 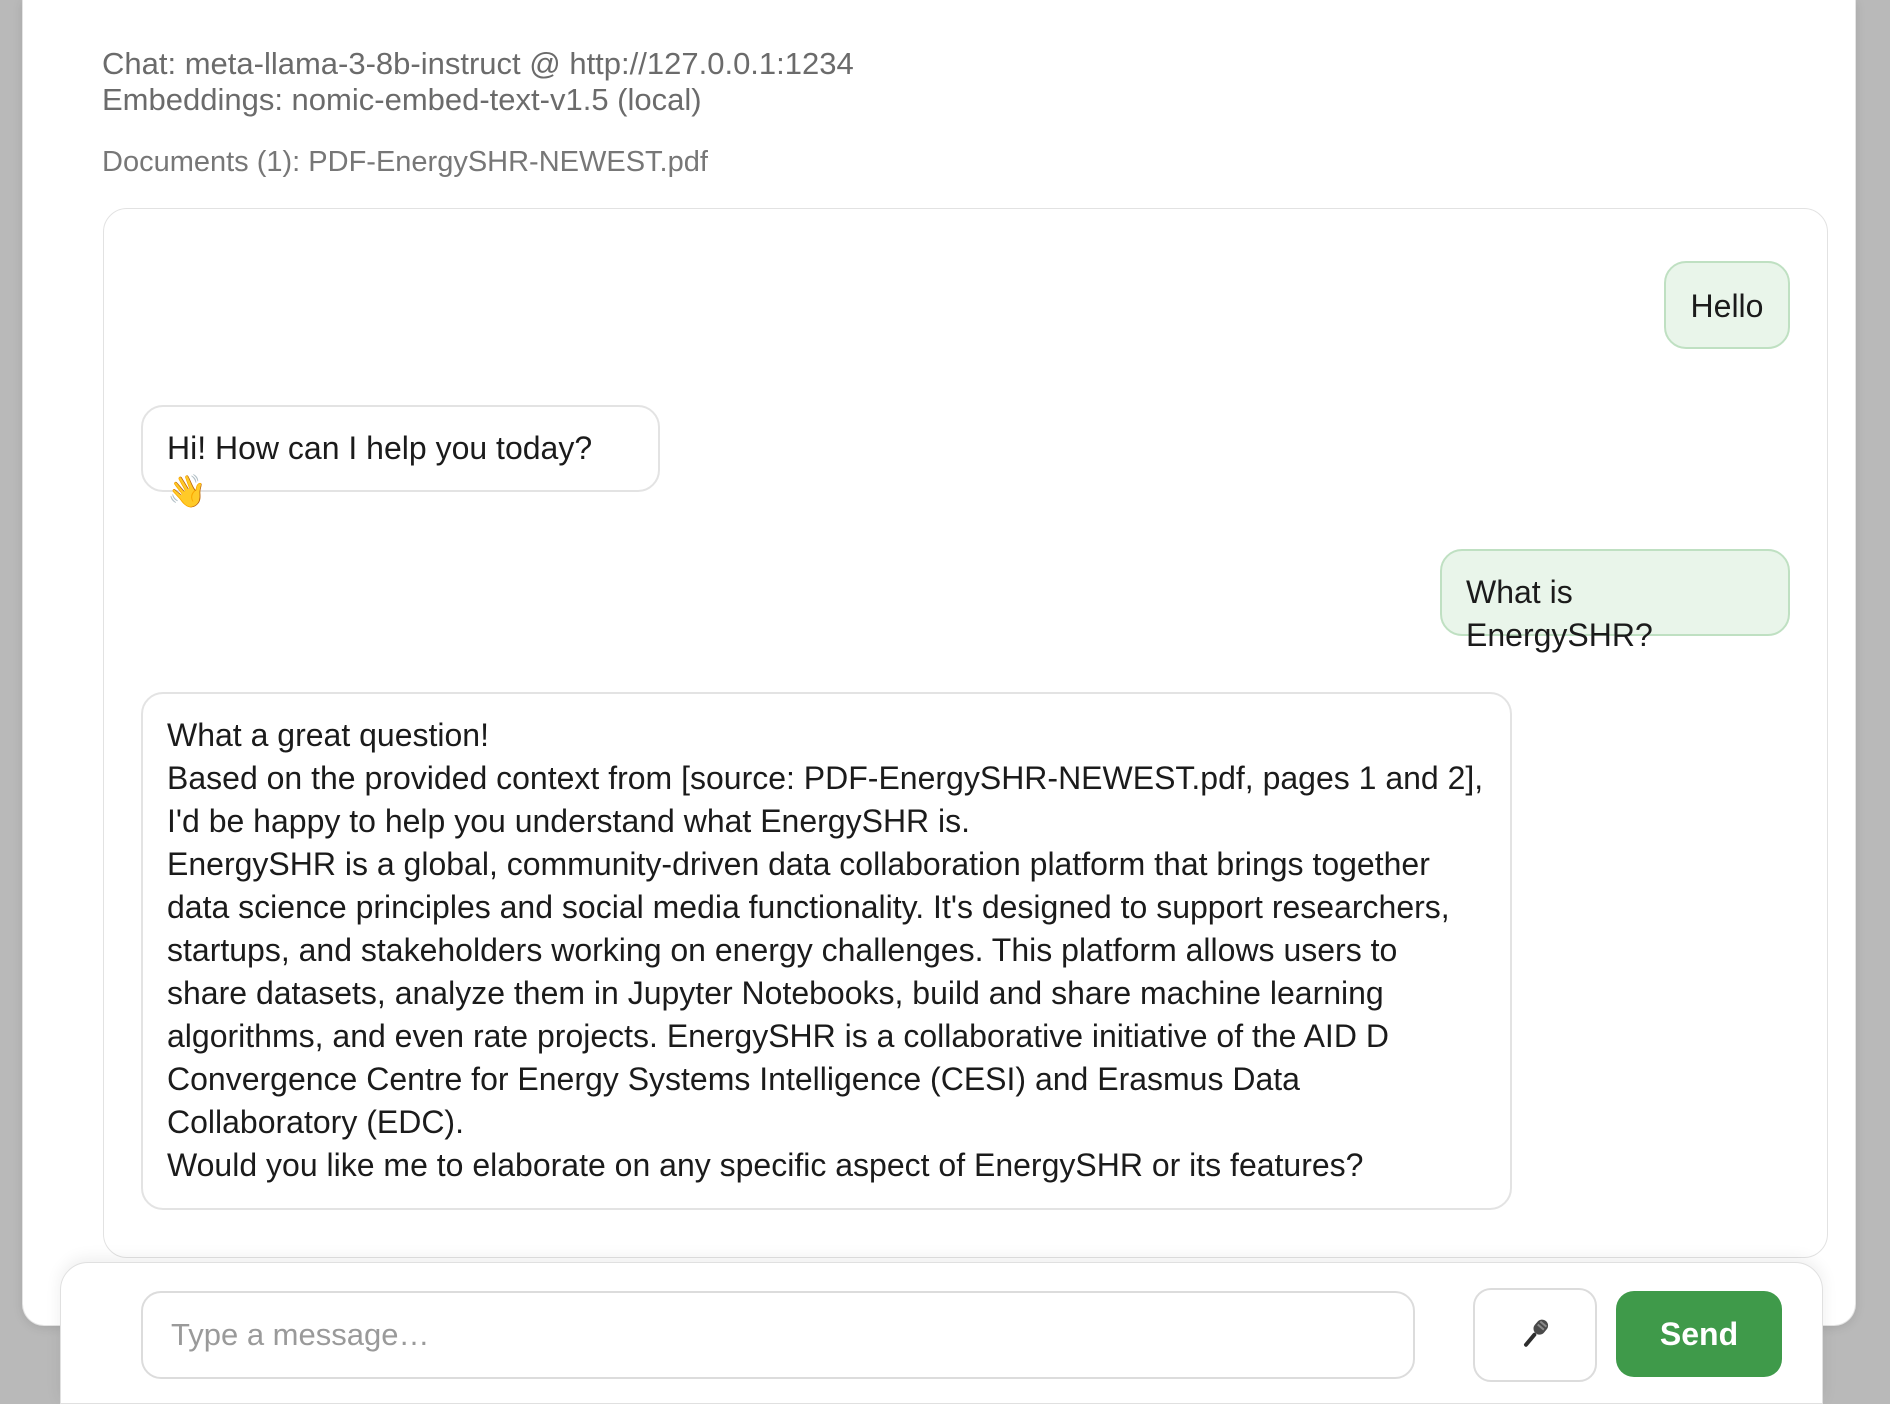 What do you see at coordinates (1699, 1334) in the screenshot?
I see `send-button: Send` at bounding box center [1699, 1334].